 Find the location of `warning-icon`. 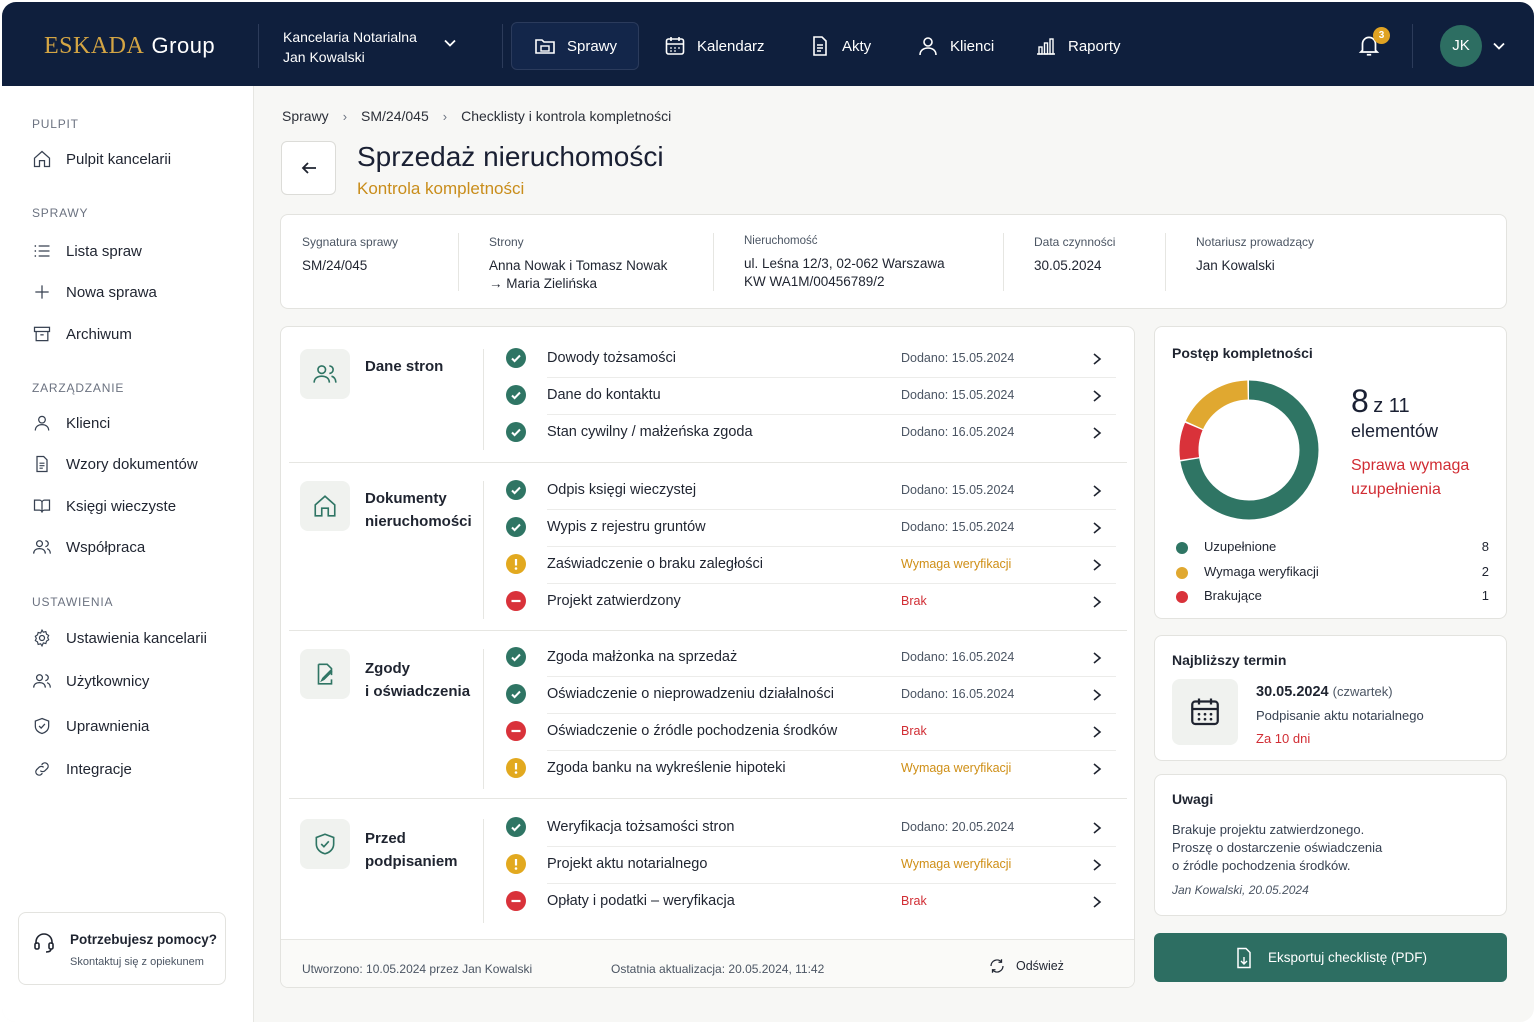

warning-icon is located at coordinates (516, 768).